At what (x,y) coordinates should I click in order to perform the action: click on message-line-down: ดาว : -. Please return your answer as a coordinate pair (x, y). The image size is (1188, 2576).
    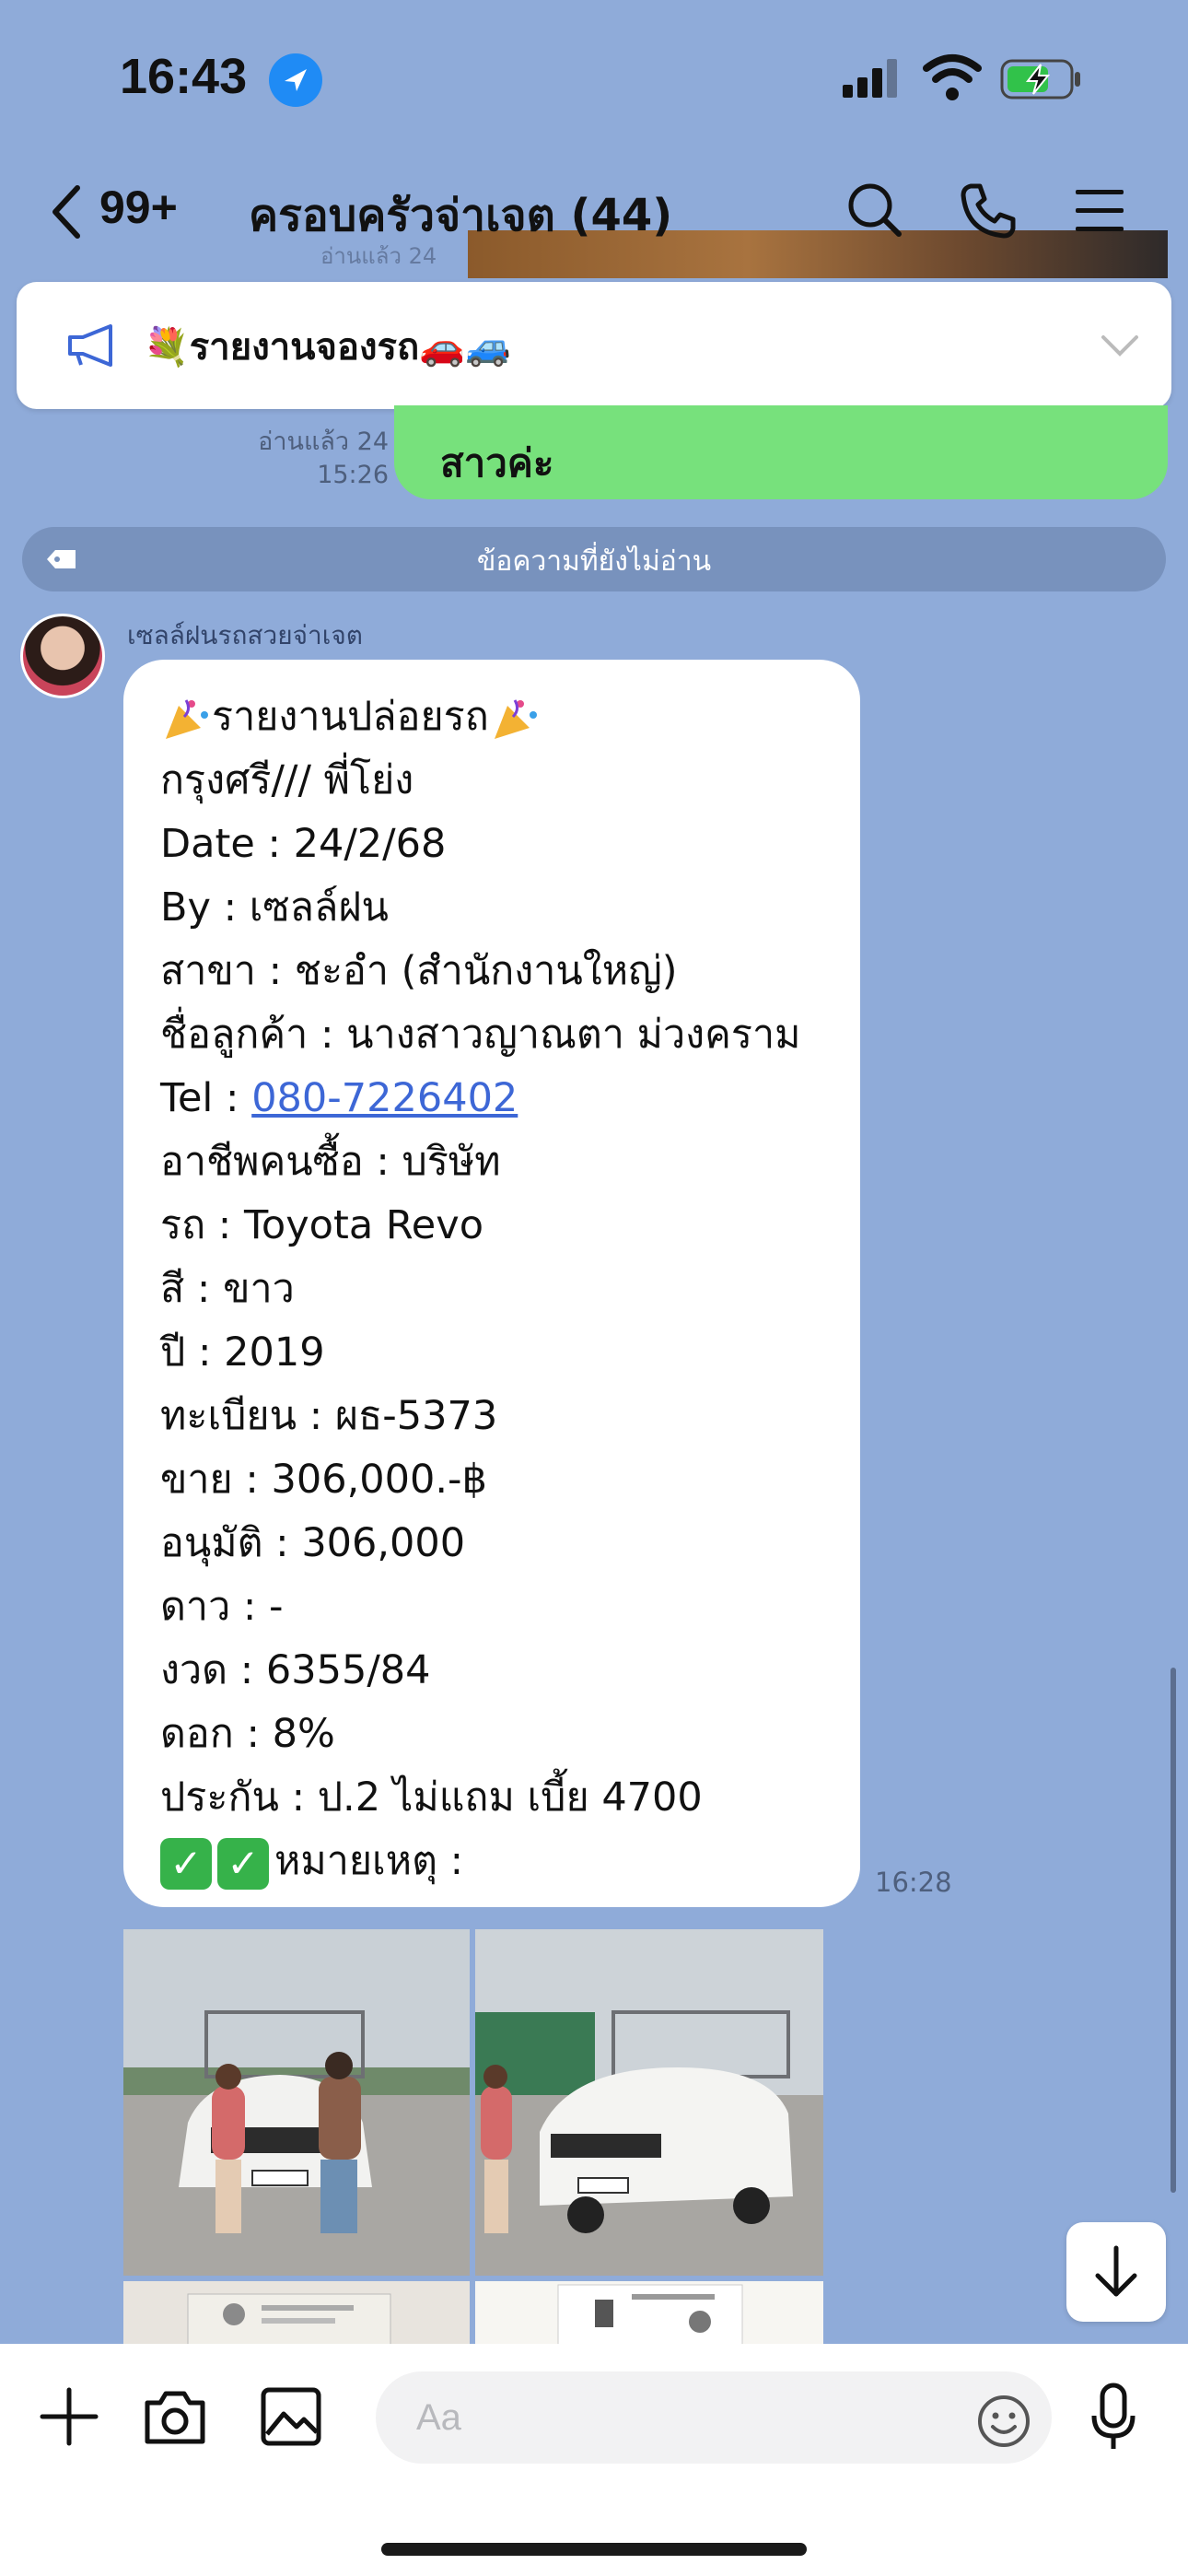
    Looking at the image, I should click on (222, 1607).